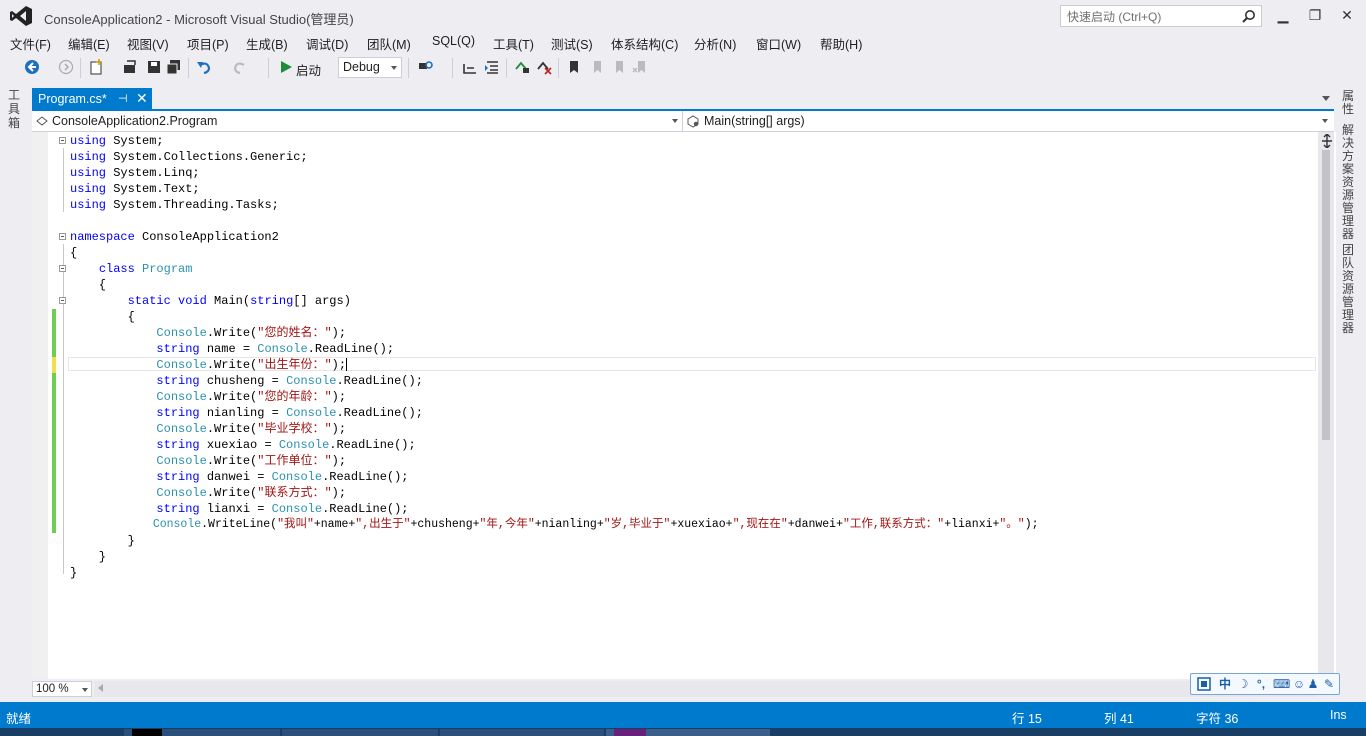  Describe the element at coordinates (1350, 182) in the screenshot. I see `solution-explorer-tab: 解决方案资源管理器` at that location.